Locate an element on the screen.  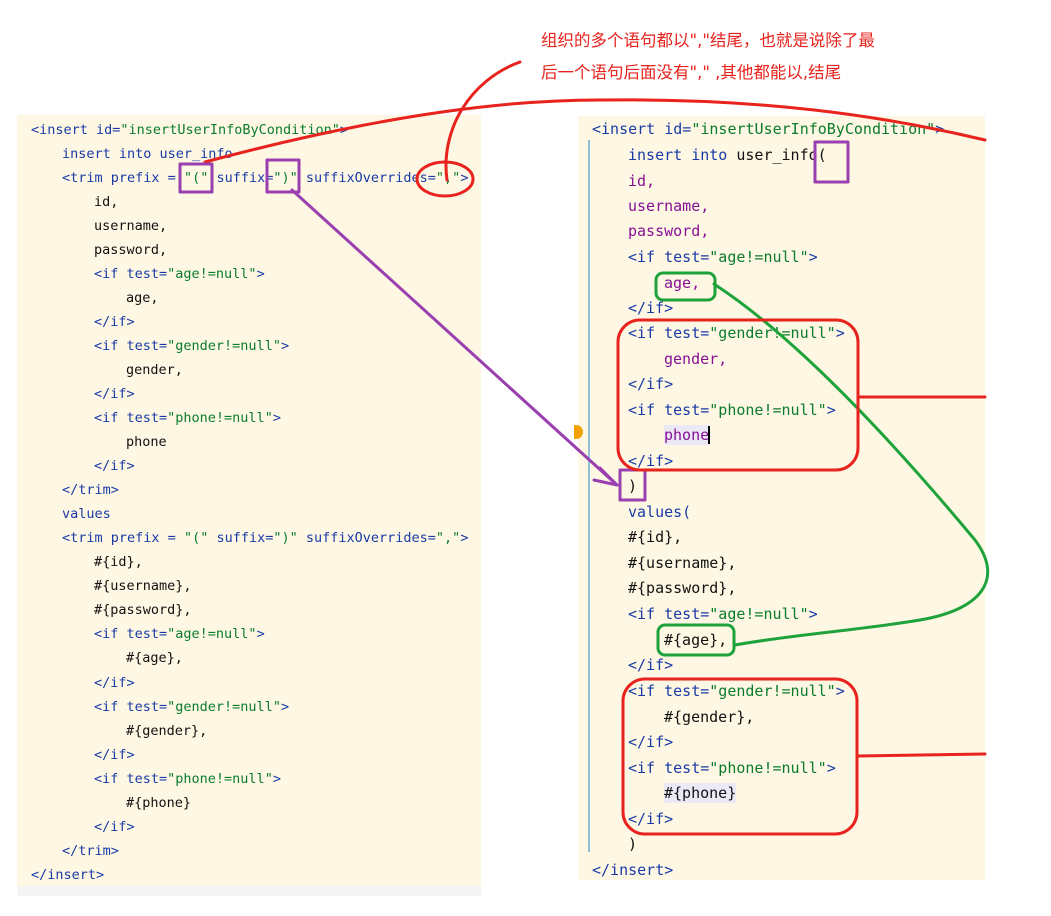
text-cursor is located at coordinates (709, 435).